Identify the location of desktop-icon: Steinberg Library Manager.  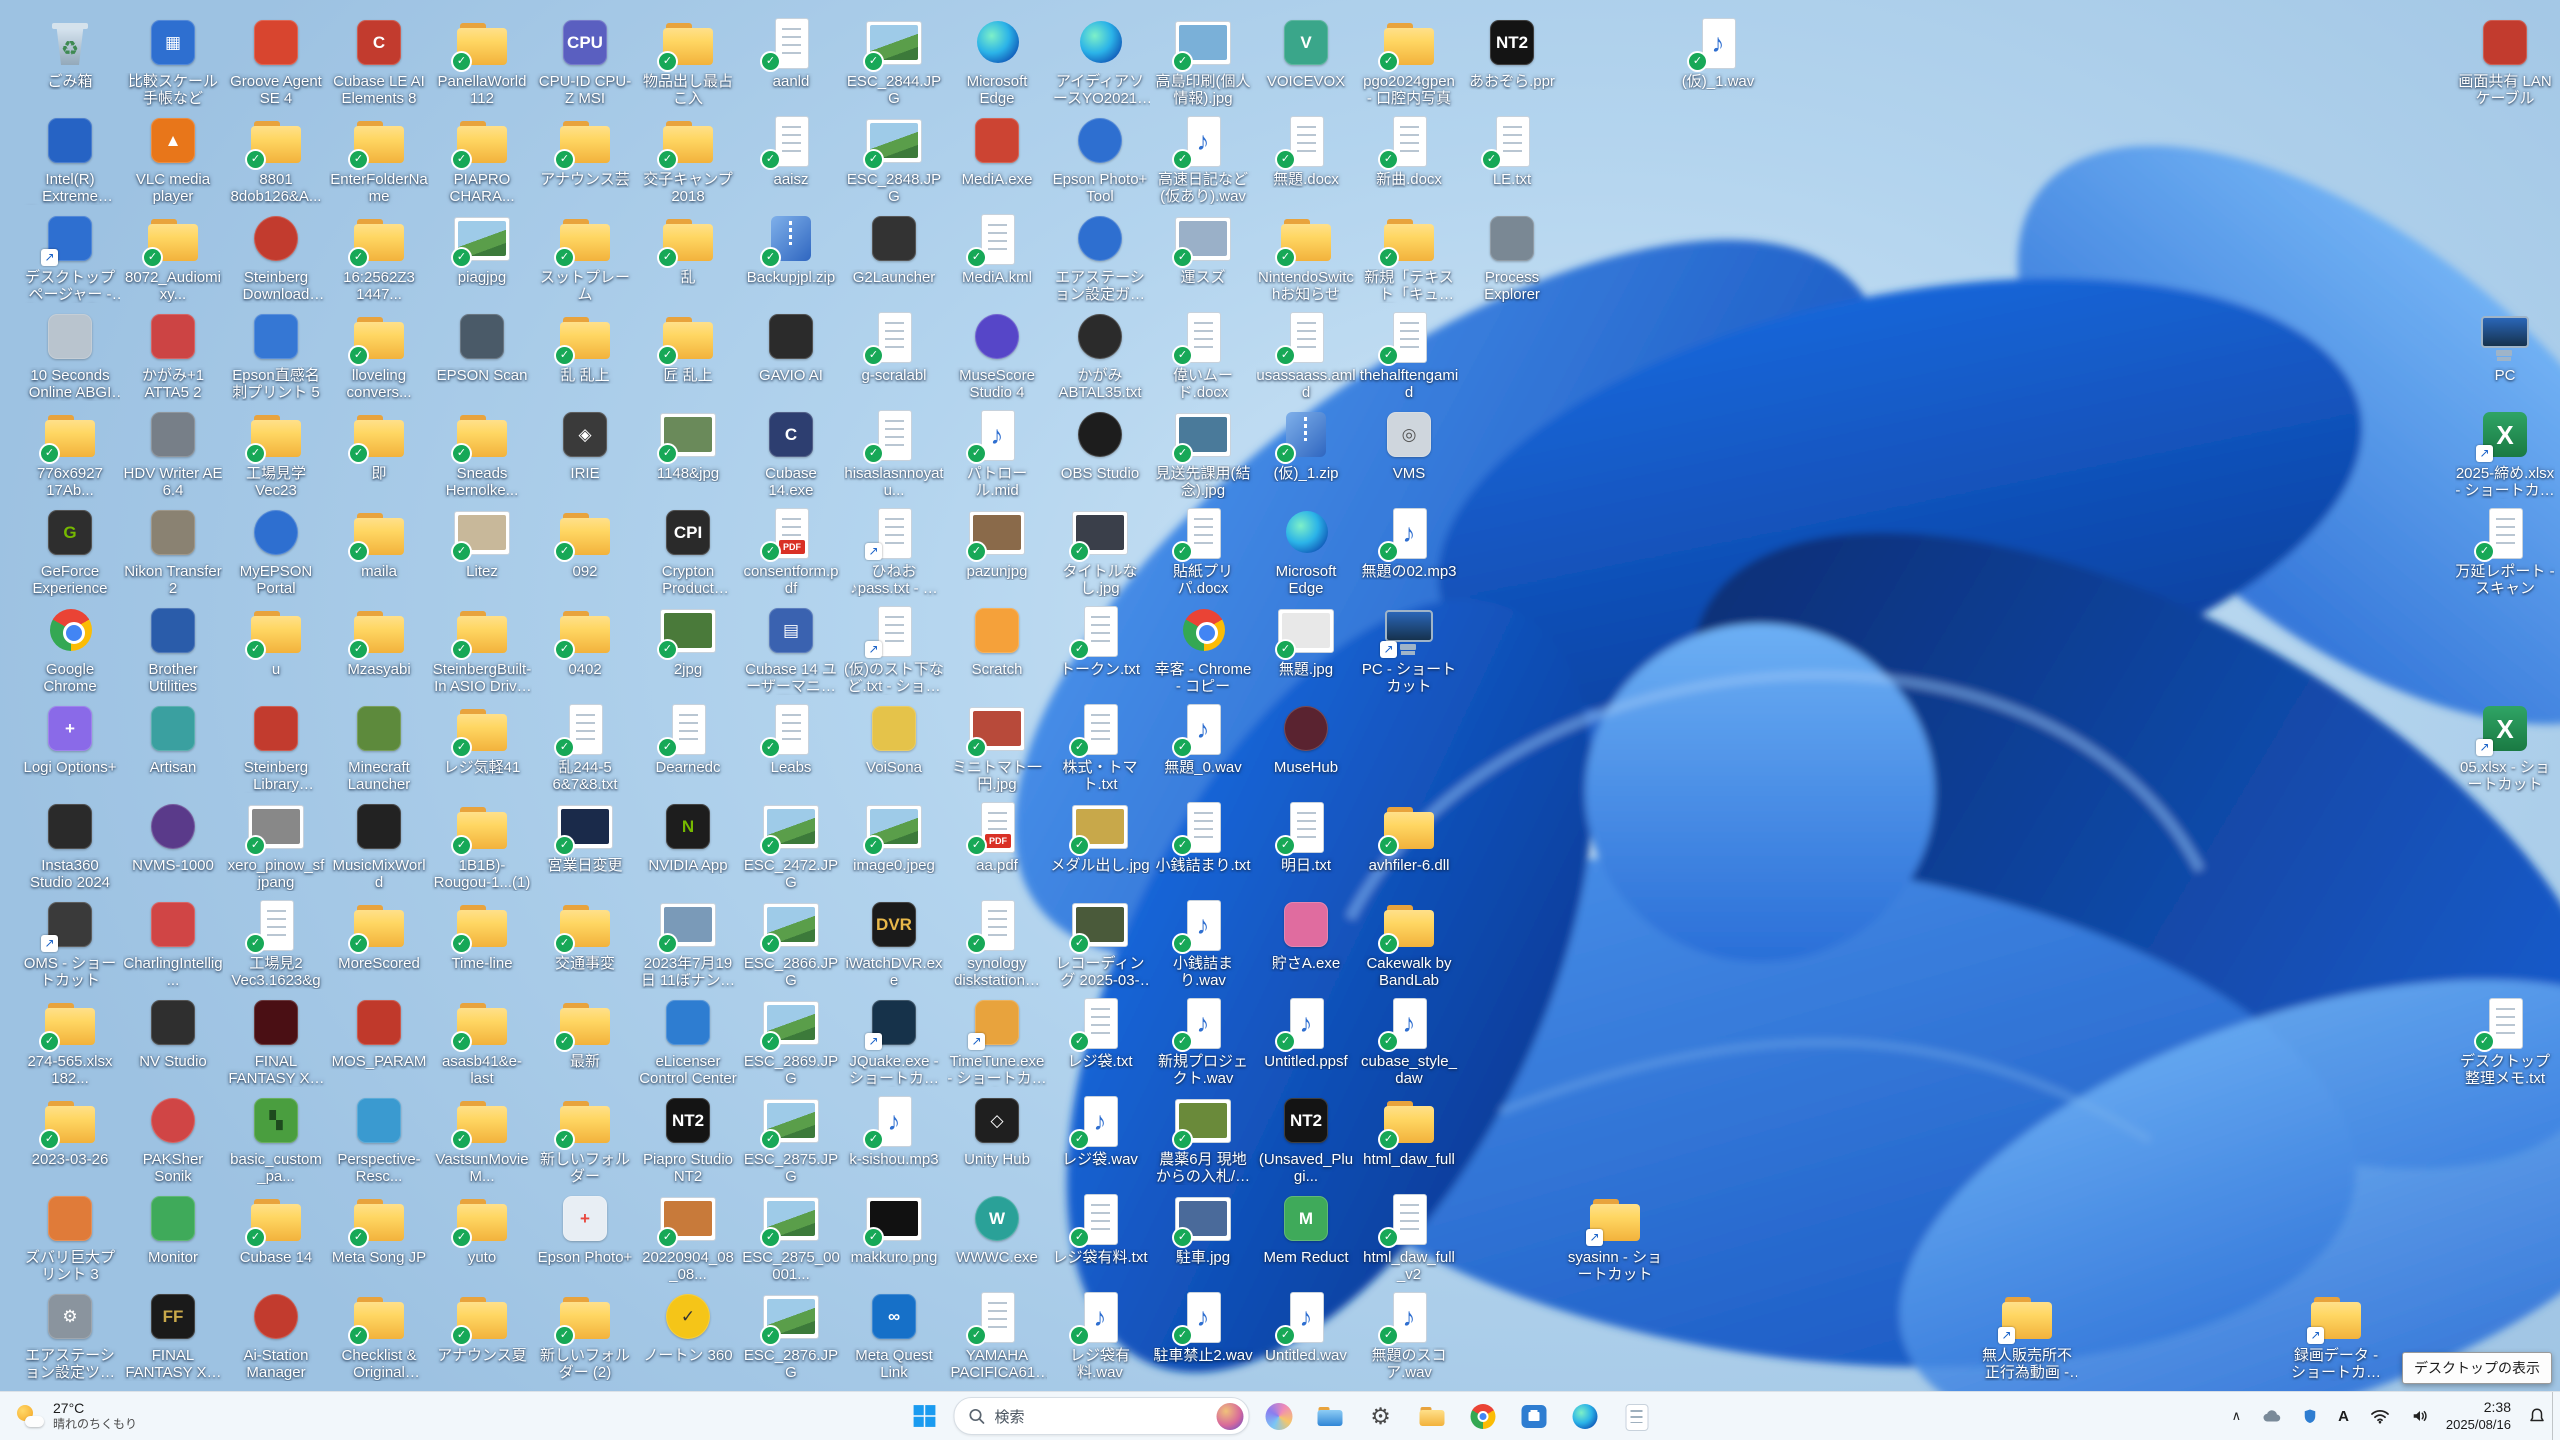
(276, 747).